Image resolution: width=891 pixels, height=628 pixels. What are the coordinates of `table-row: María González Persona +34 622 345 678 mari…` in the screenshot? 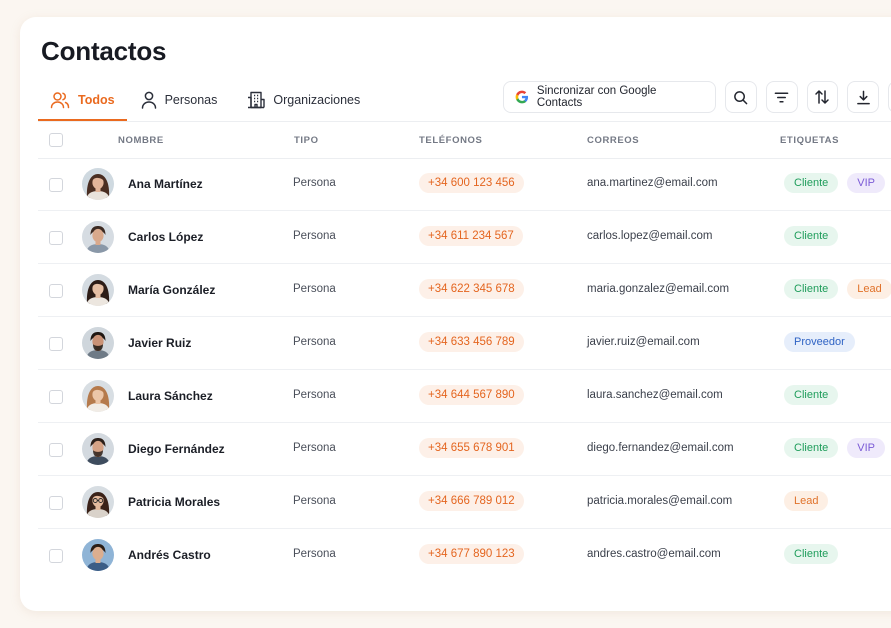 It's located at (464, 290).